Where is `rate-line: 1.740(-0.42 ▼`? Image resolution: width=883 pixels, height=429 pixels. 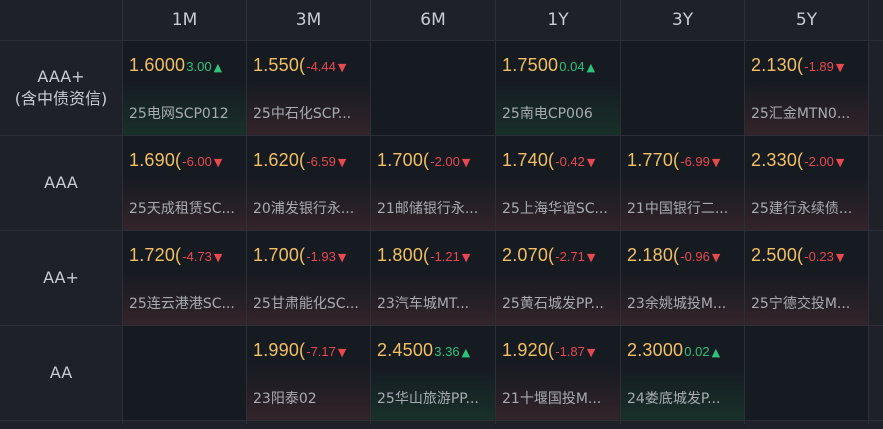 rate-line: 1.740(-0.42 ▼ is located at coordinates (548, 160).